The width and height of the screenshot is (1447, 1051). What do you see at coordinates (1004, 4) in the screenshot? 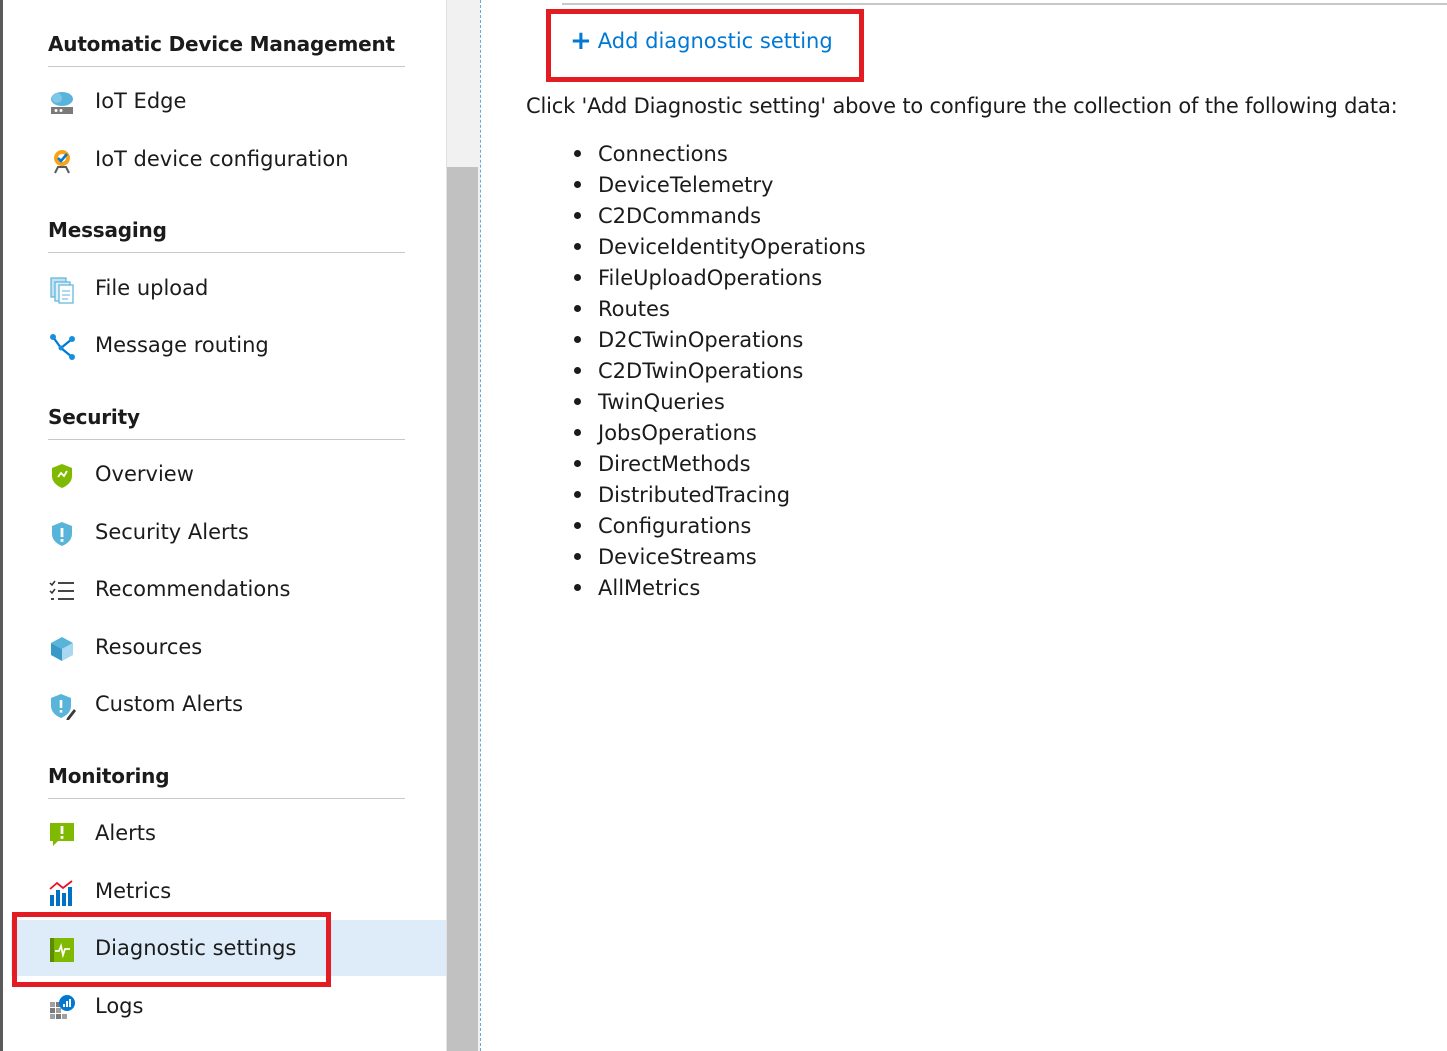
I see `toolbar-divider` at bounding box center [1004, 4].